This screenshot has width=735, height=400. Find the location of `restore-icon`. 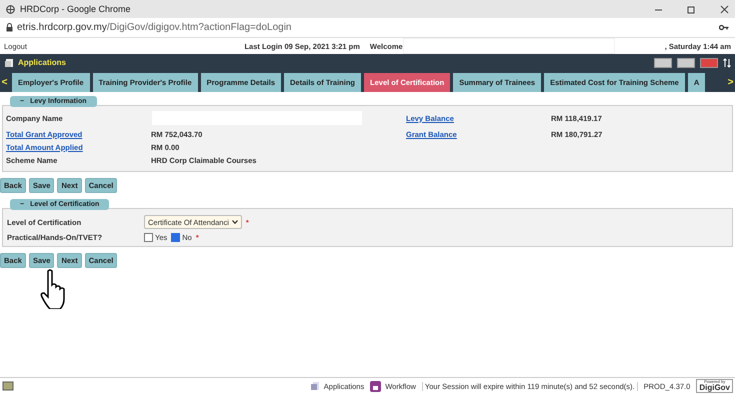

restore-icon is located at coordinates (691, 9).